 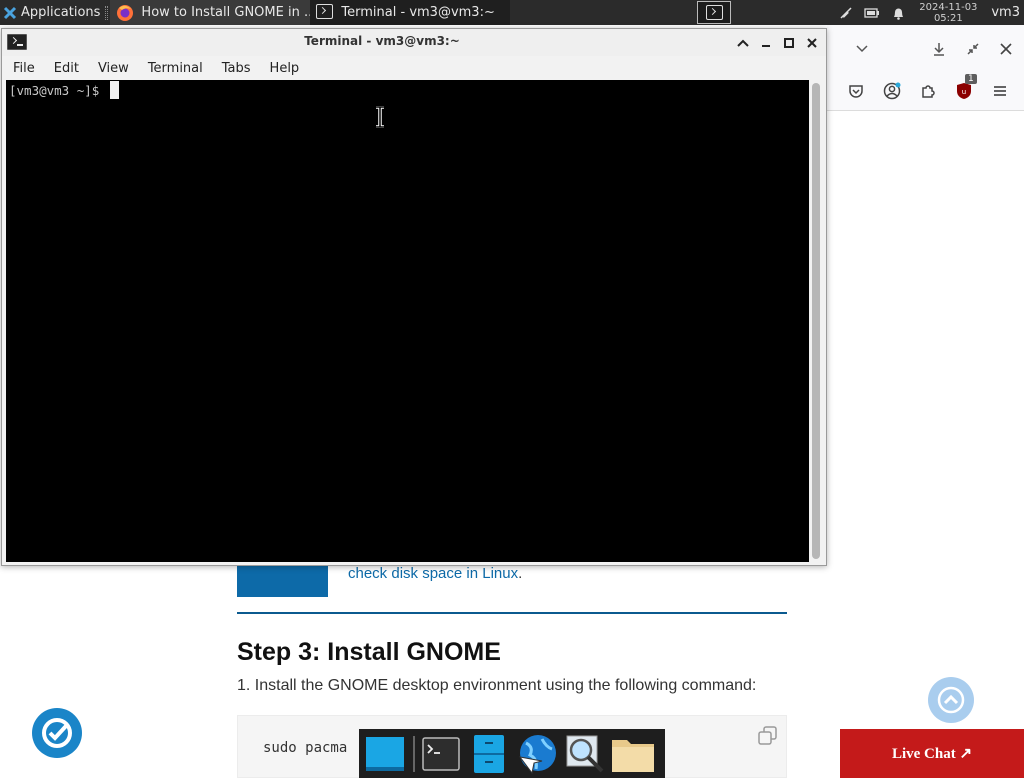 What do you see at coordinates (57, 733) in the screenshot?
I see `site-logo-icon` at bounding box center [57, 733].